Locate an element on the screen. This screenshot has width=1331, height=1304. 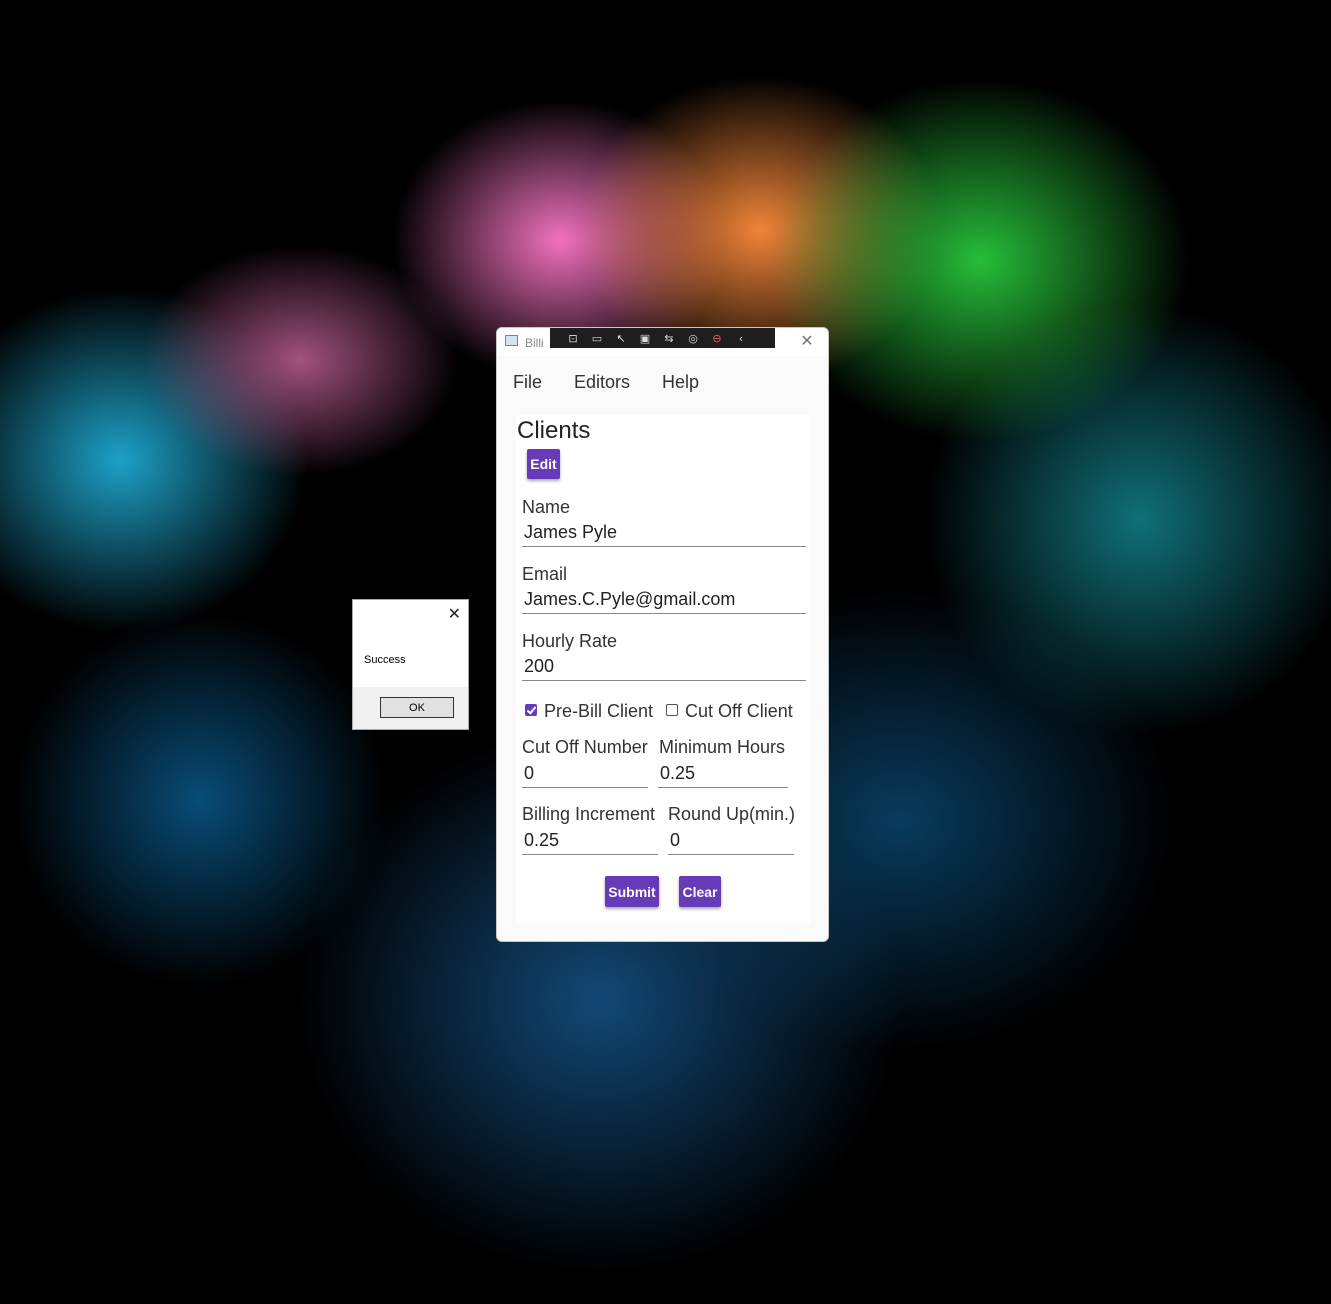
round-up-label: Round Up(min.) is located at coordinates (732, 814).